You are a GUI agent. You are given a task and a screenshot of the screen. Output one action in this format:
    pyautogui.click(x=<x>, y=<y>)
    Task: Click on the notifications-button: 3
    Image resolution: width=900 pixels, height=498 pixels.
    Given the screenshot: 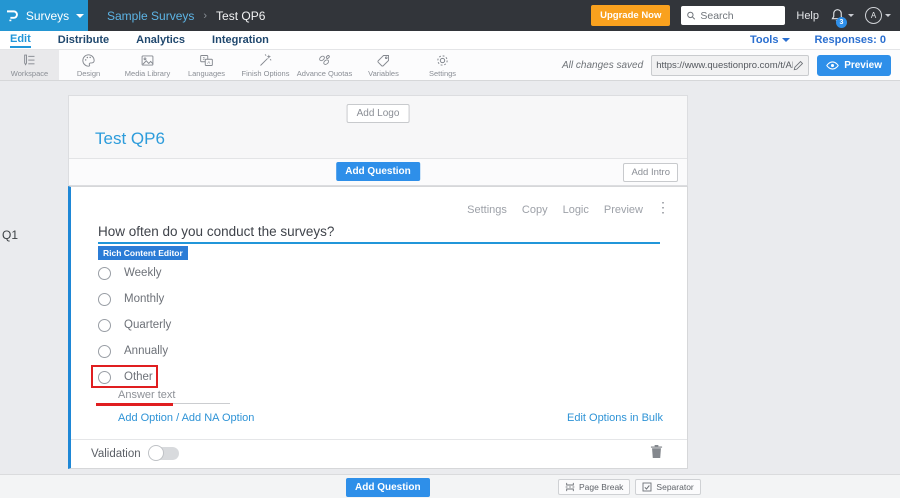 What is the action you would take?
    pyautogui.click(x=842, y=18)
    